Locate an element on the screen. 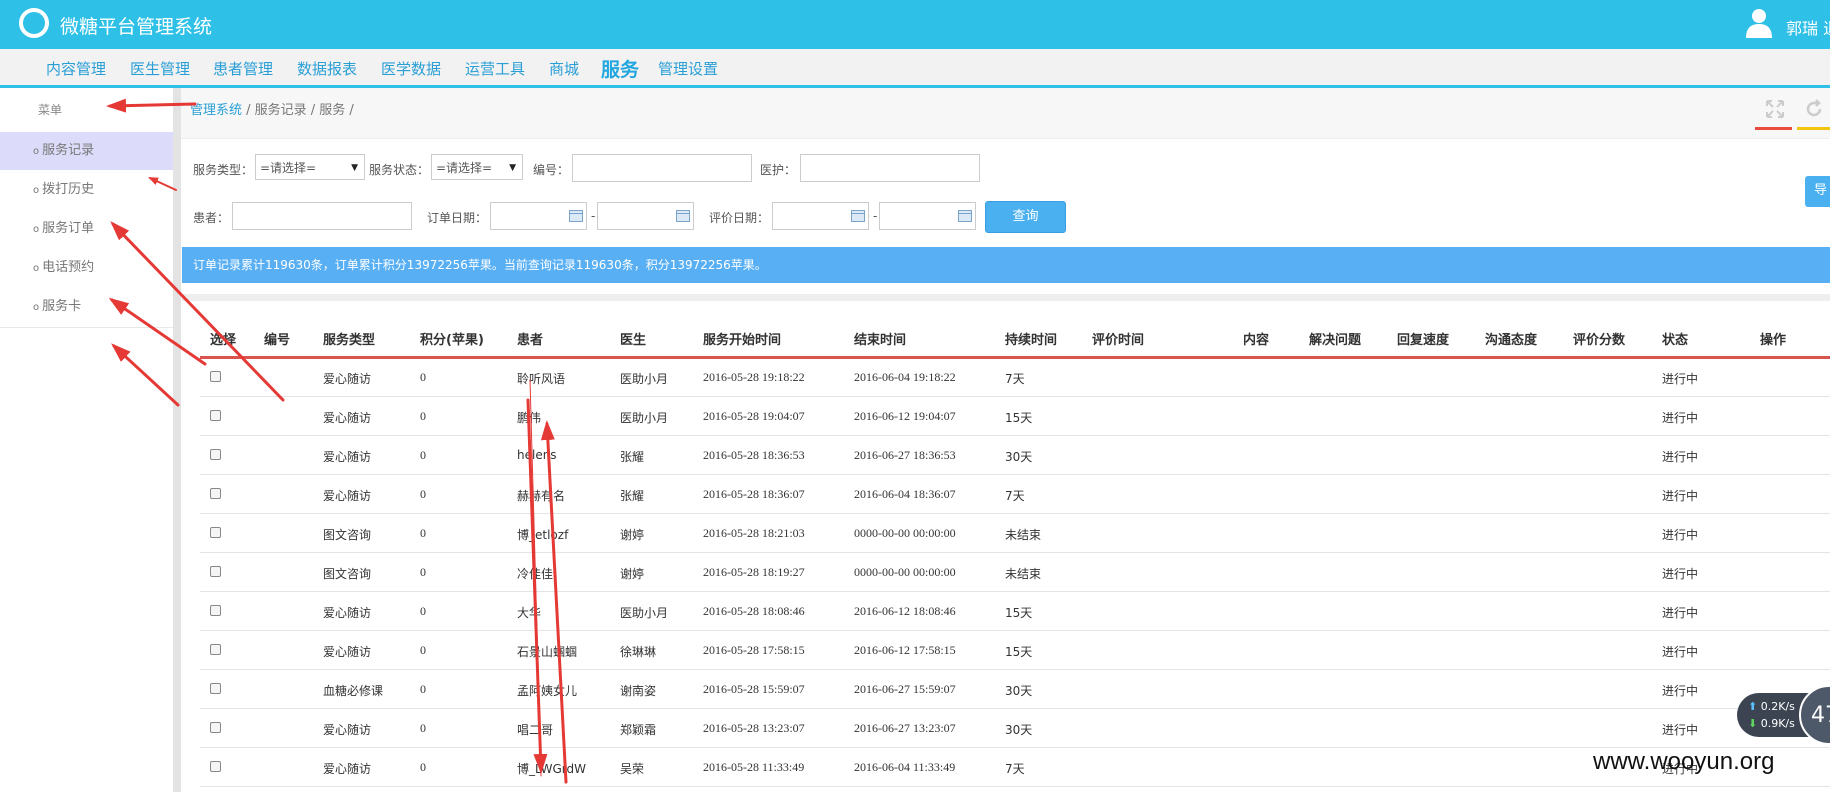 The width and height of the screenshot is (1830, 792). column-header: 医生 is located at coordinates (633, 340).